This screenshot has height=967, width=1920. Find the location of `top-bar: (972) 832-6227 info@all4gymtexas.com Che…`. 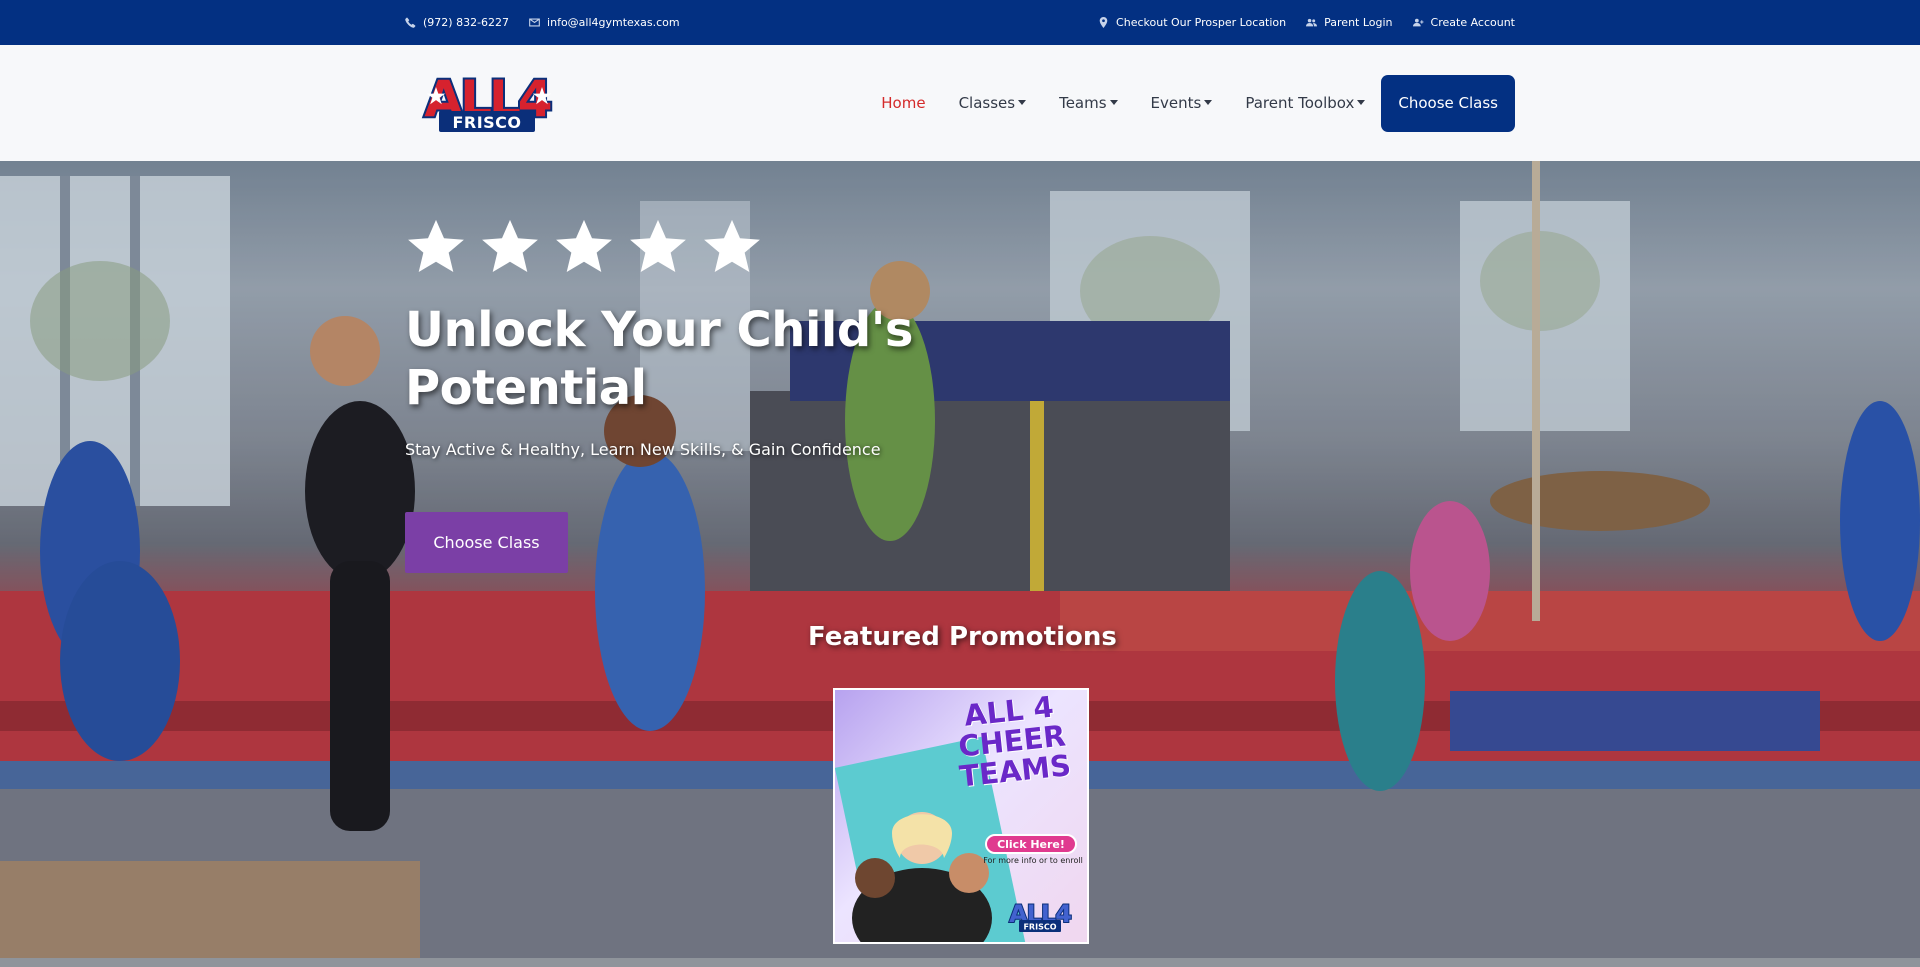

top-bar: (972) 832-6227 info@all4gymtexas.com Che… is located at coordinates (960, 22).